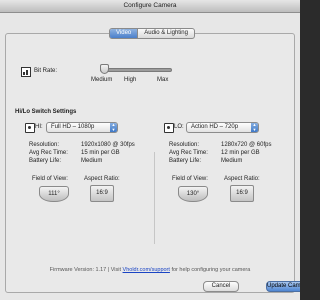 The height and width of the screenshot is (300, 320). I want to click on tab-audio-lighting: Audio & Lighting, so click(165, 33).